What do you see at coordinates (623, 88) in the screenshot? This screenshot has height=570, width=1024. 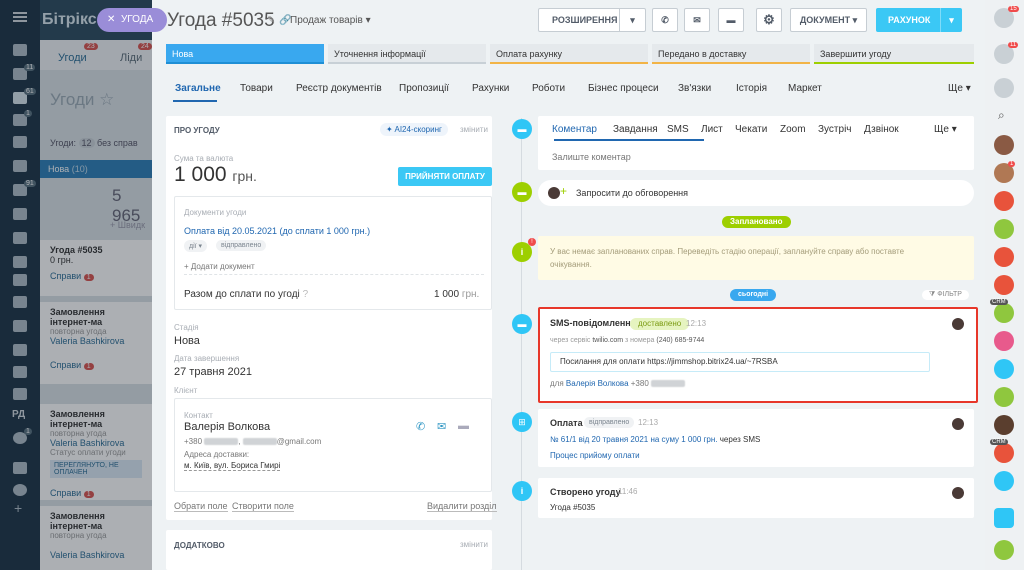 I see `tab-business-processes: Бізнес процеси` at bounding box center [623, 88].